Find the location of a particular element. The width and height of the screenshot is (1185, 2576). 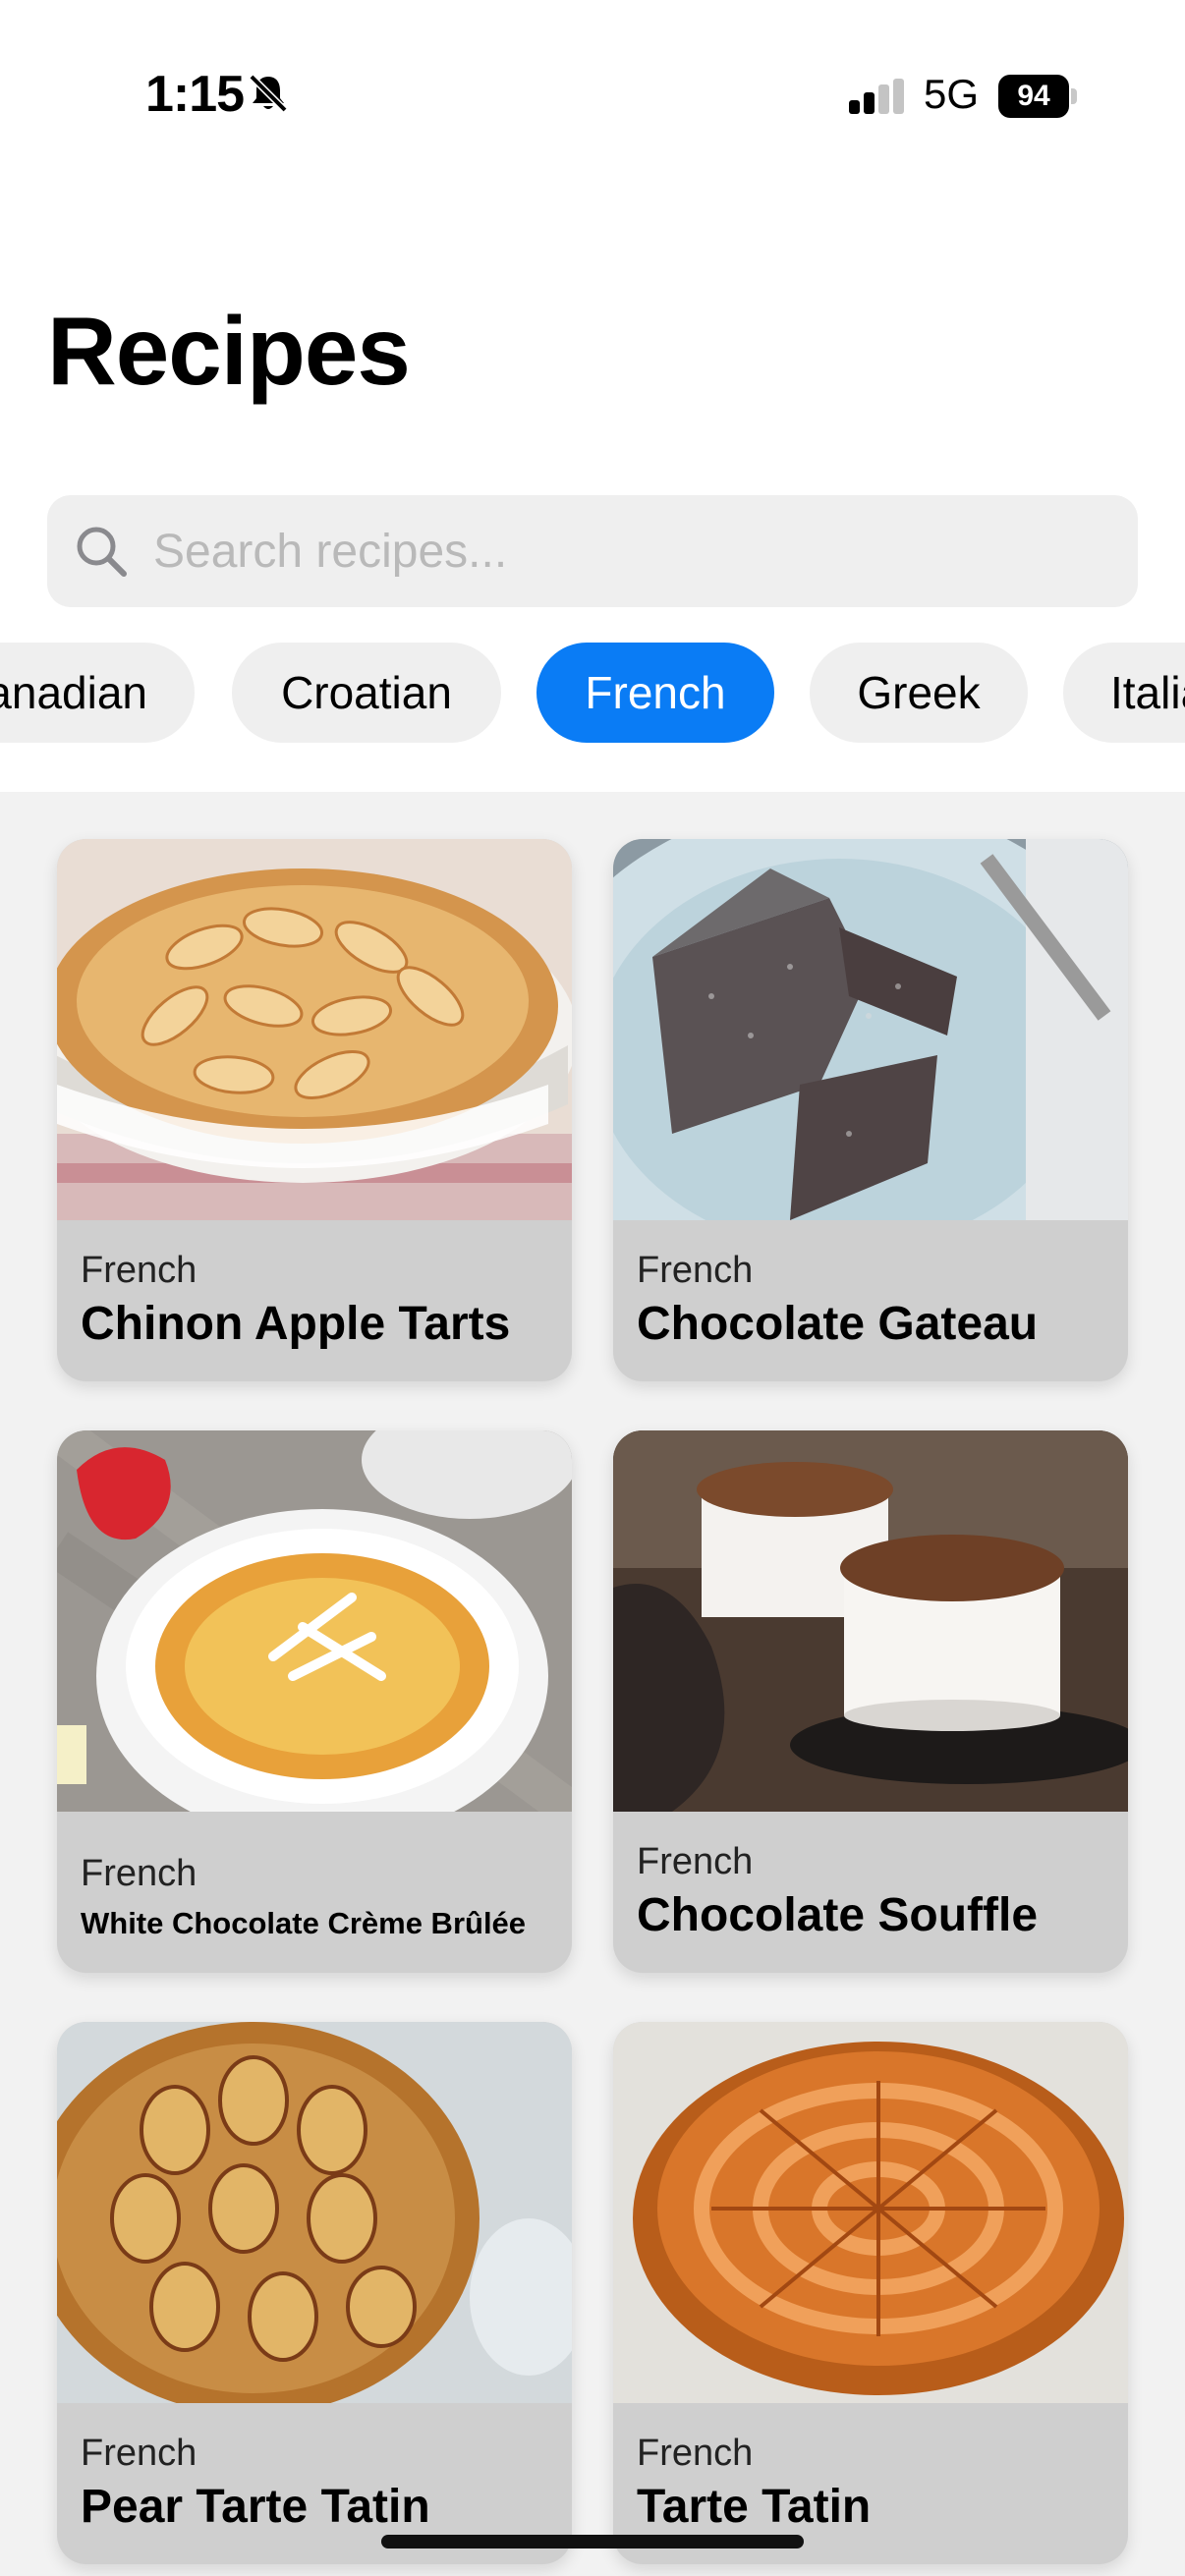

chip-label: Canadian is located at coordinates (74, 692).